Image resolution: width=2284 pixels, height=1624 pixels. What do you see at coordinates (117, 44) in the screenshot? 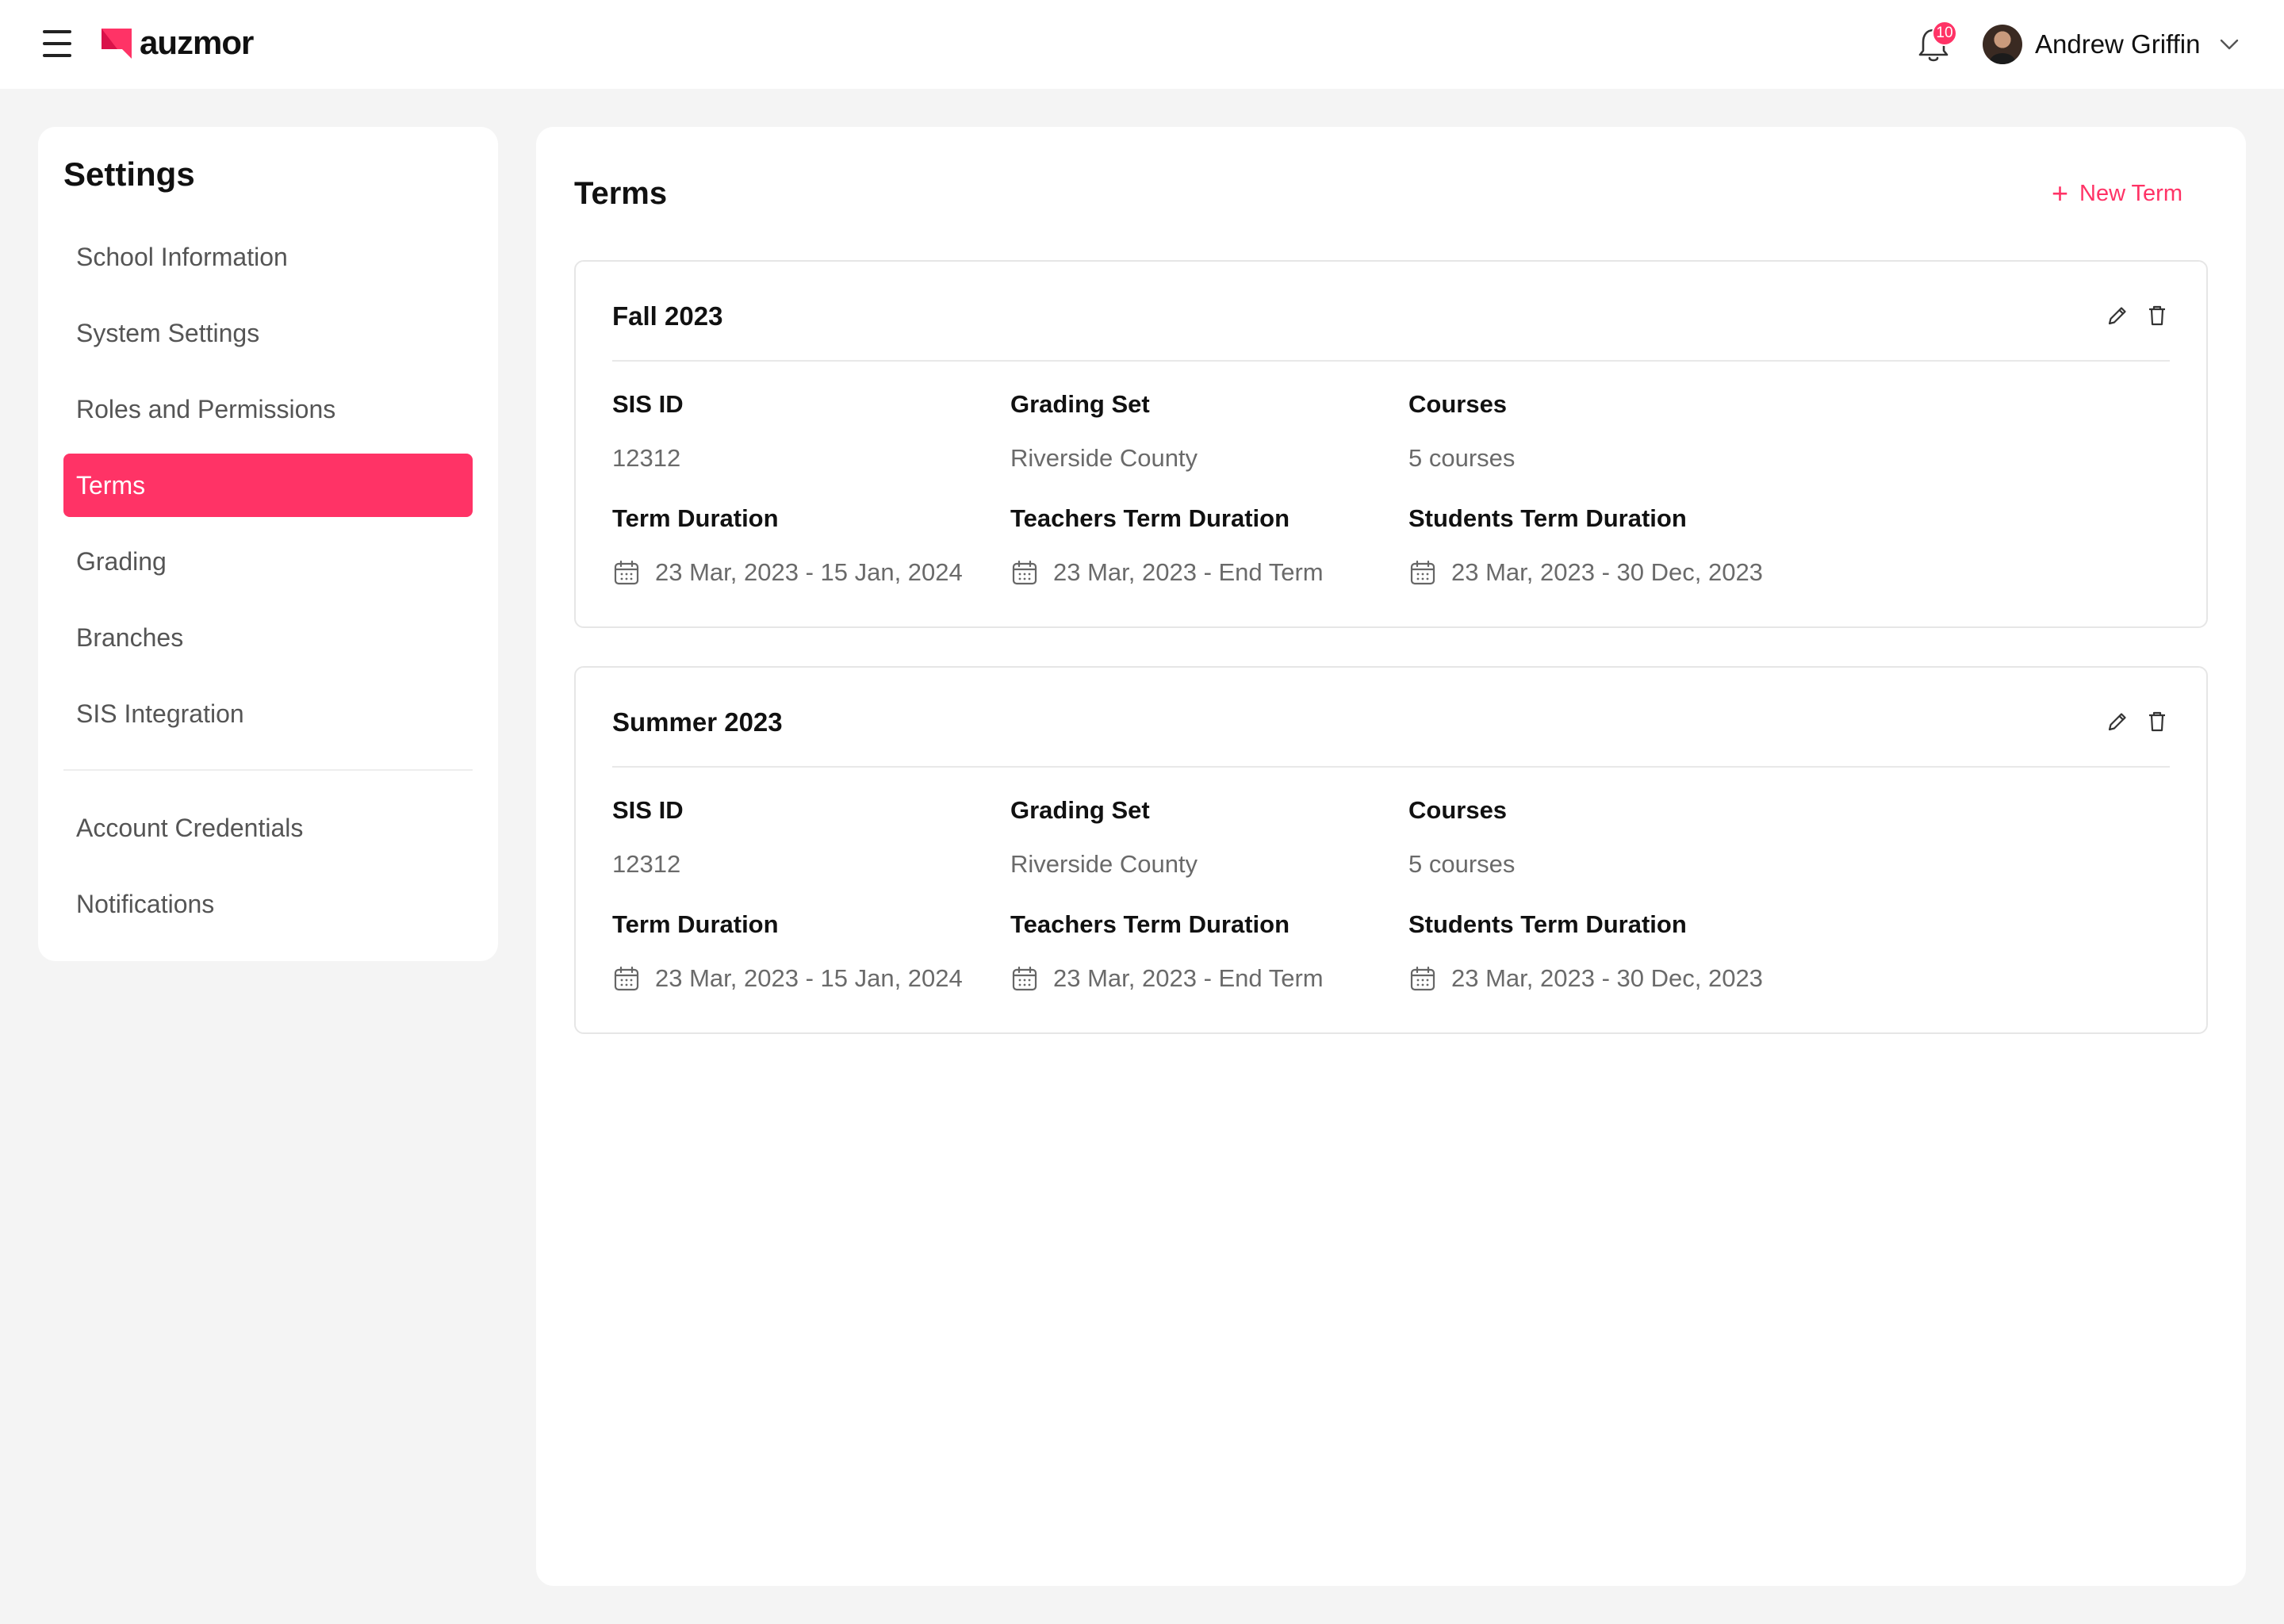
I see `logo-mark-icon` at bounding box center [117, 44].